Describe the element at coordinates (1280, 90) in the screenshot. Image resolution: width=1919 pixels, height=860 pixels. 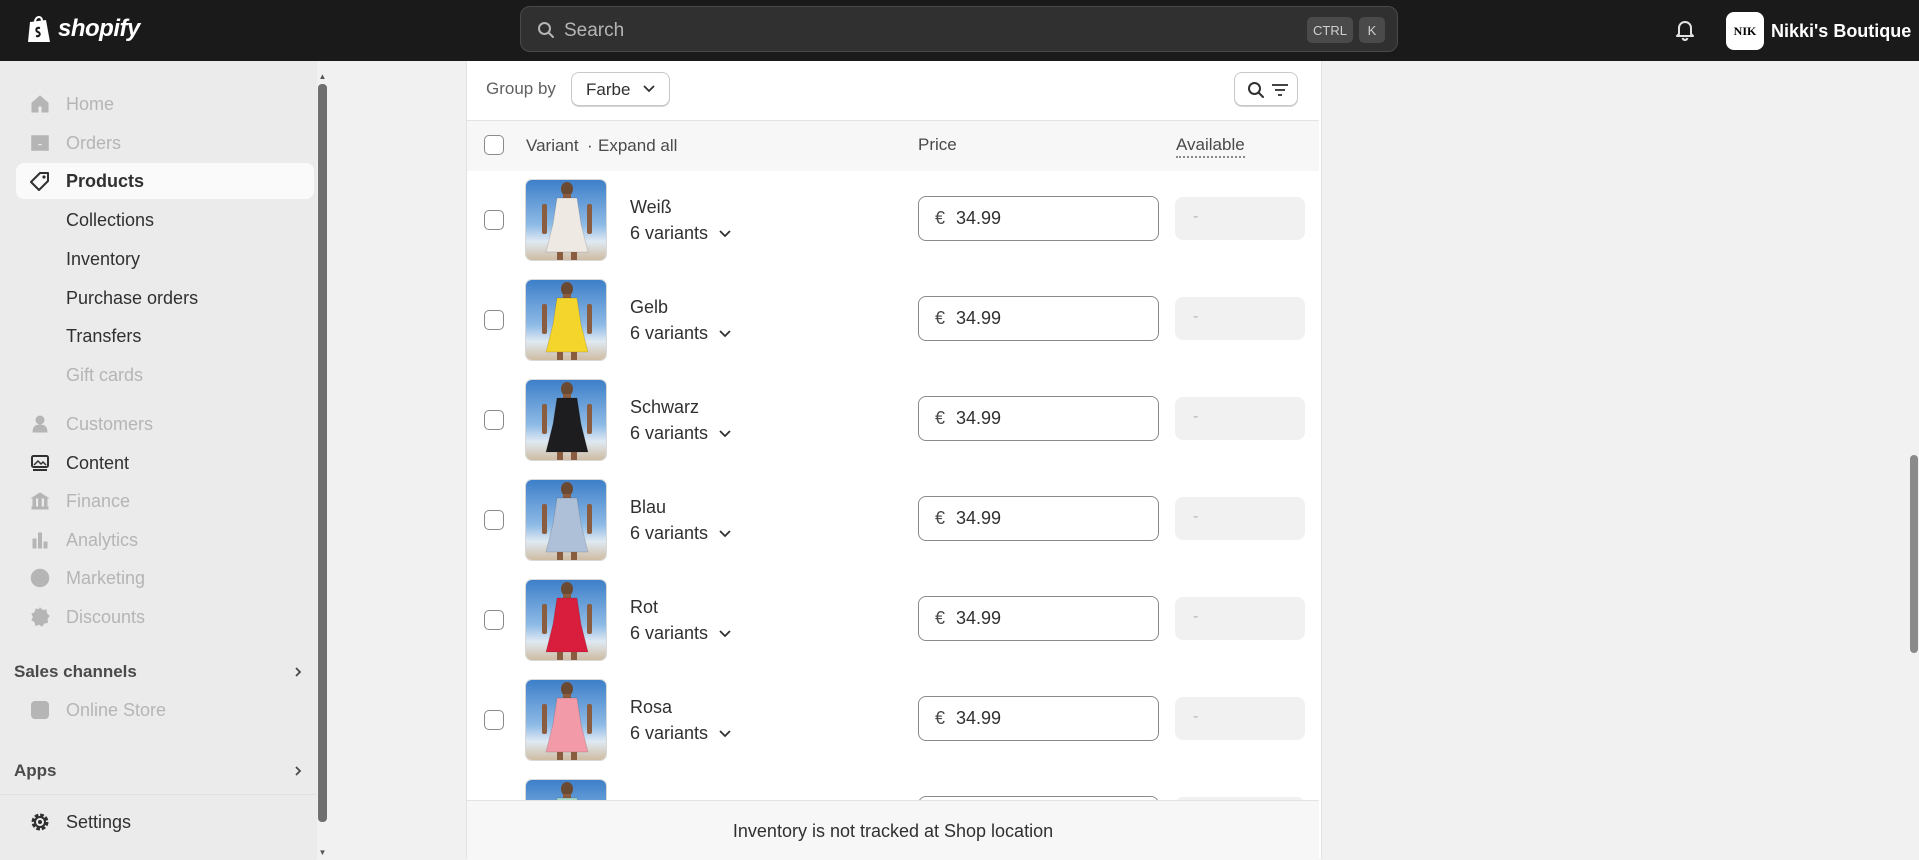
I see `filter-icon` at that location.